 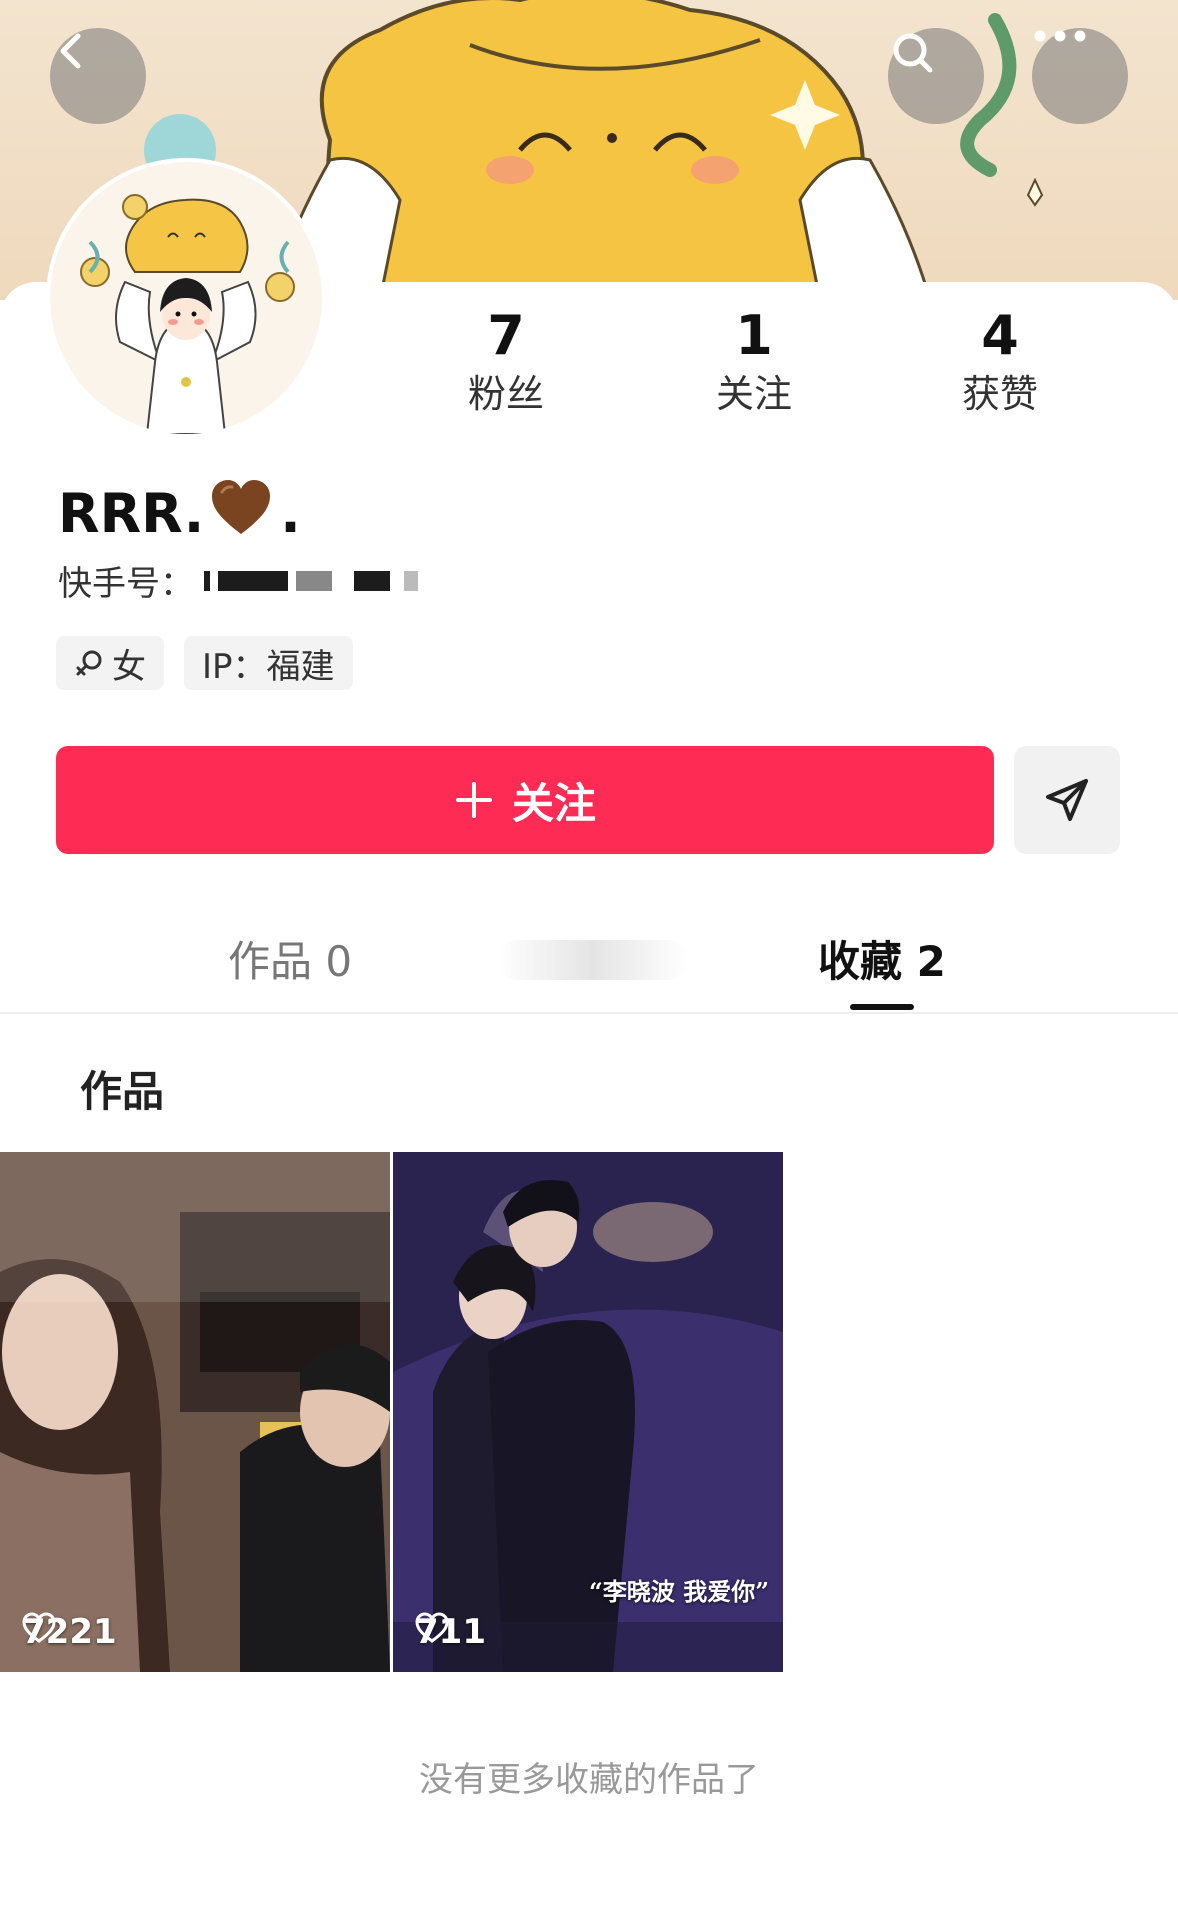 What do you see at coordinates (126, 584) in the screenshot?
I see `user-id-label: 快手号：` at bounding box center [126, 584].